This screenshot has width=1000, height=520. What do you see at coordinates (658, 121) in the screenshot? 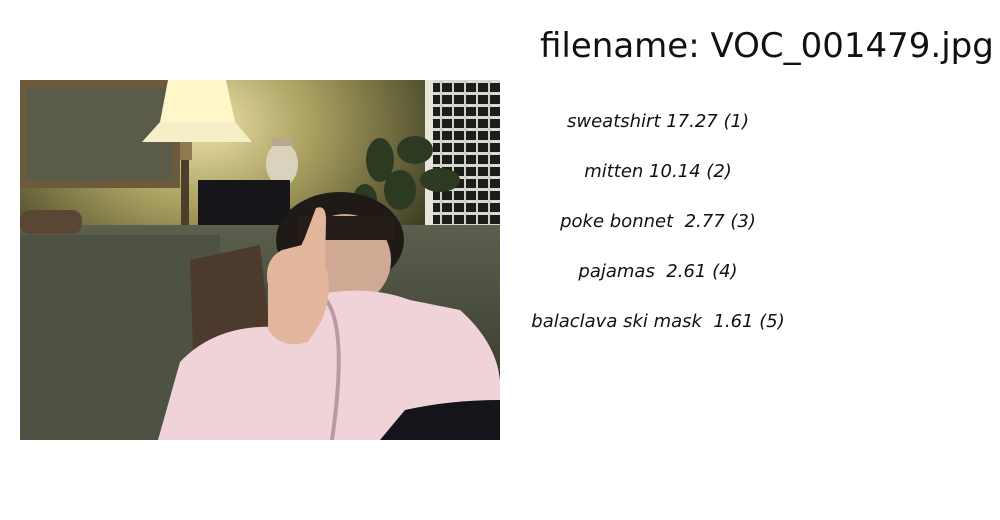
I see `prediction-1: sweatshirt 17.27 (1)` at bounding box center [658, 121].